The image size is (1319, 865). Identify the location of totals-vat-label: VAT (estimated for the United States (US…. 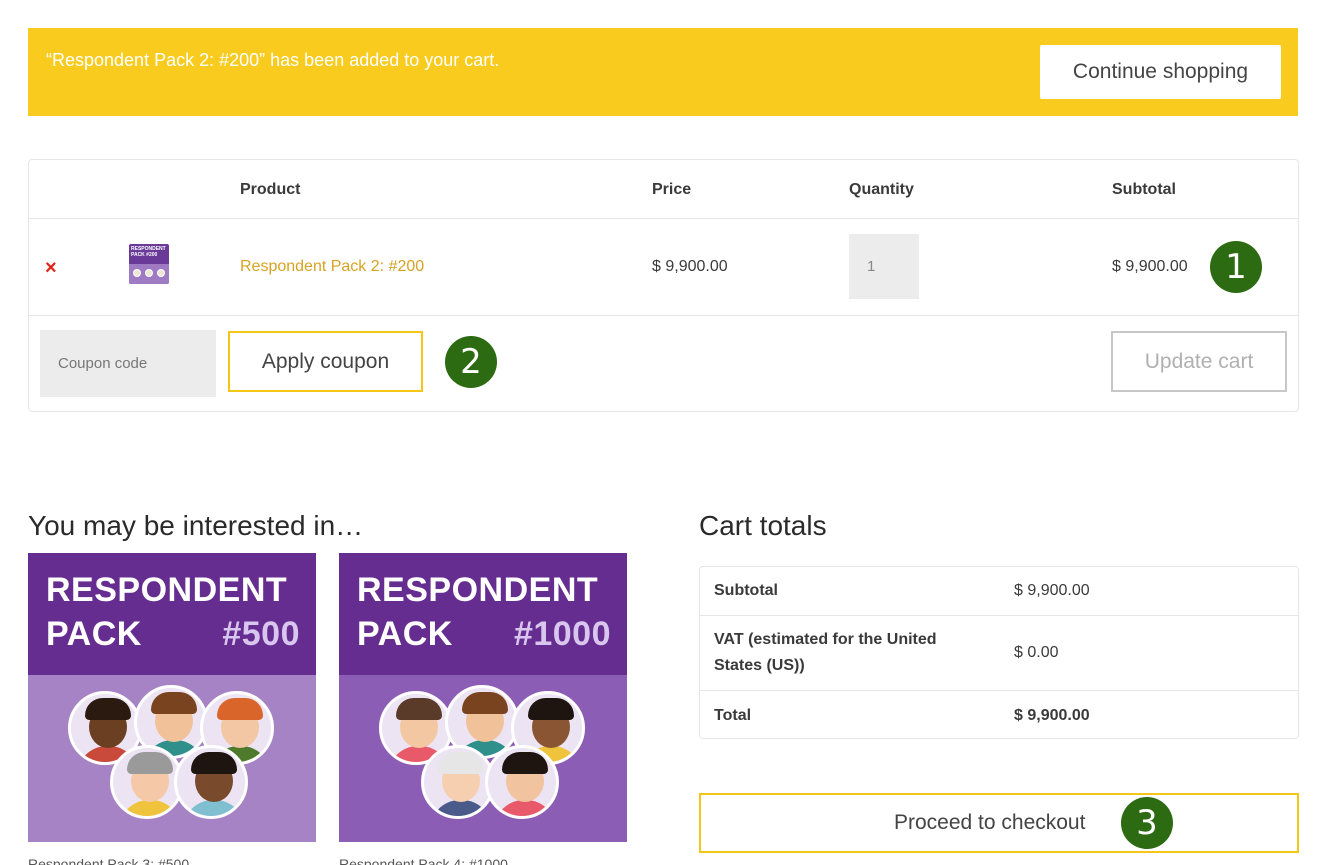
(825, 652).